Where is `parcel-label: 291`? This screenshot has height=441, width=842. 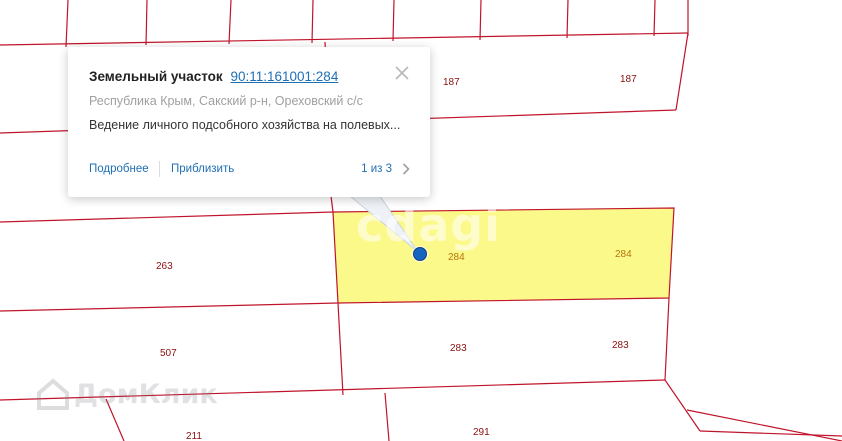
parcel-label: 291 is located at coordinates (481, 432).